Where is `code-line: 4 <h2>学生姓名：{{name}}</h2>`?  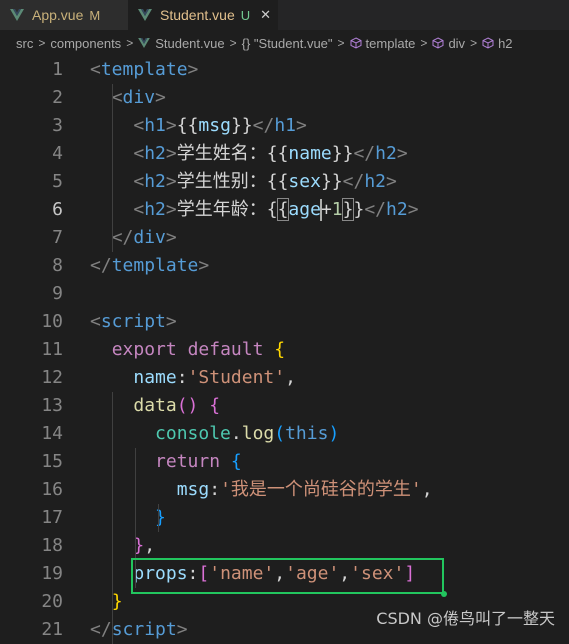 code-line: 4 <h2>学生姓名：{{name}}</h2> is located at coordinates (284, 154).